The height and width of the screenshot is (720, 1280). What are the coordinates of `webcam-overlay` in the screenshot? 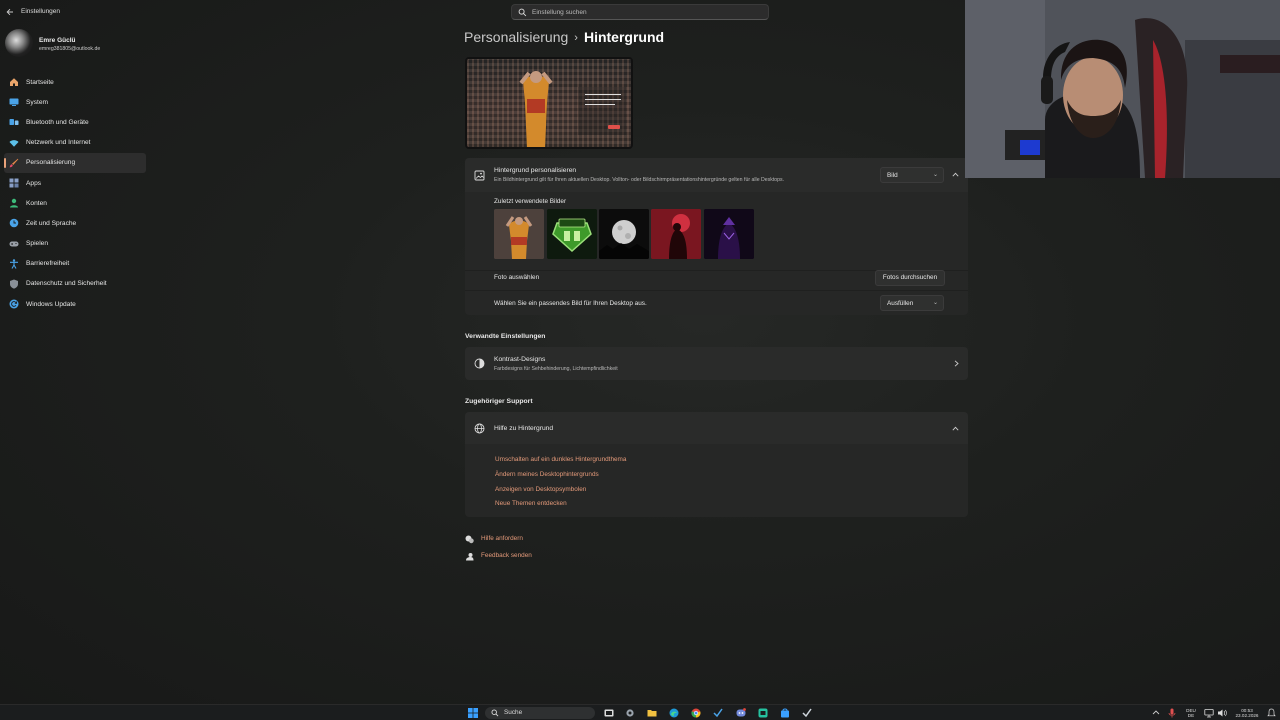 It's located at (1122, 89).